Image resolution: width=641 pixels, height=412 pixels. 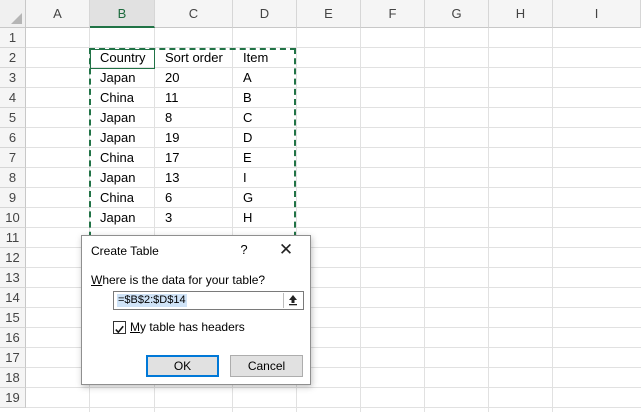 I want to click on has-headers-label: My table has headers, so click(x=187, y=327).